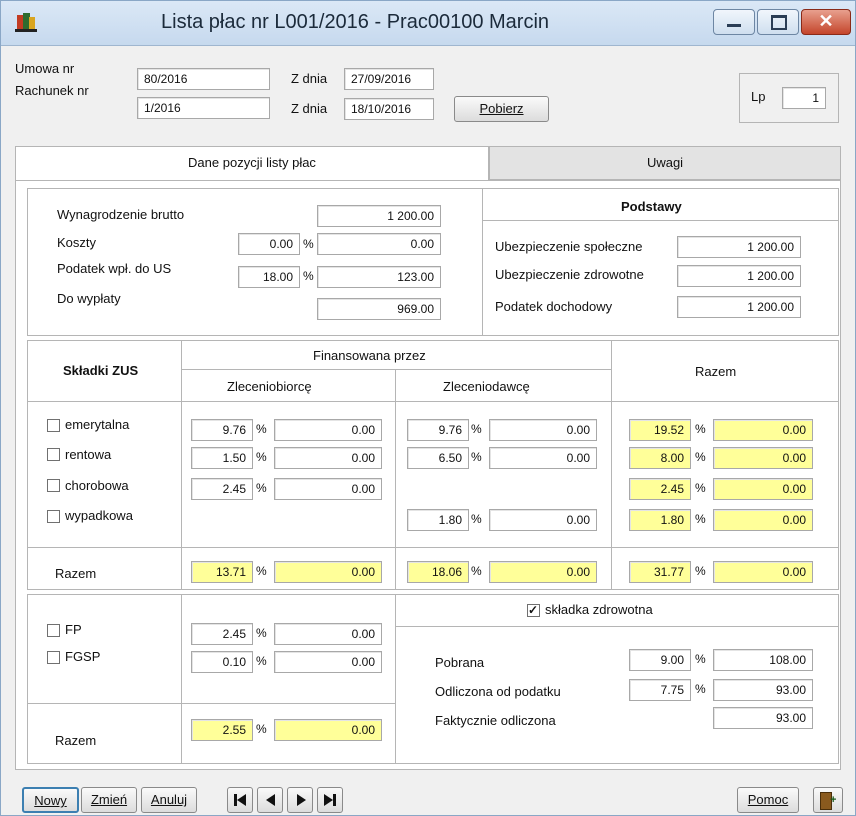 Image resolution: width=856 pixels, height=816 pixels. What do you see at coordinates (240, 800) in the screenshot?
I see `first-record-button` at bounding box center [240, 800].